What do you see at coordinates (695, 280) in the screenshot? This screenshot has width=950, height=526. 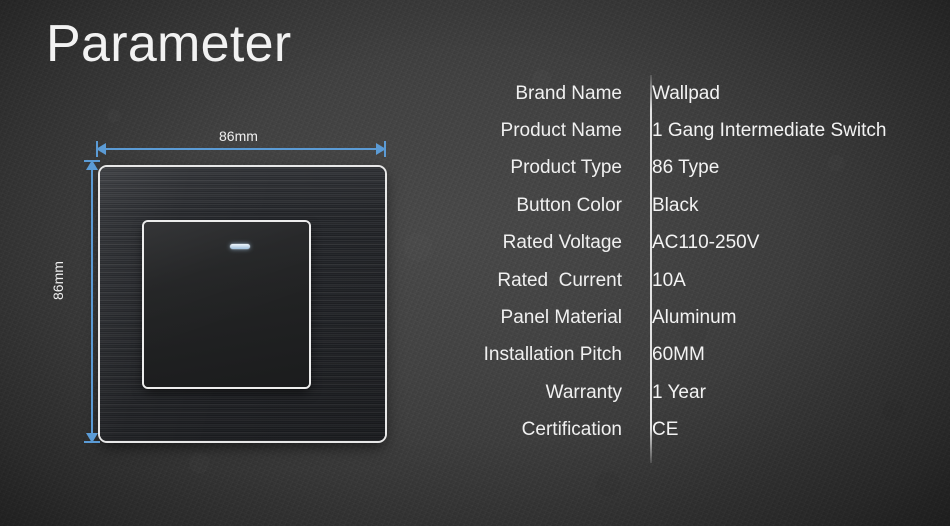 I see `table-row: Rated Current 10A` at bounding box center [695, 280].